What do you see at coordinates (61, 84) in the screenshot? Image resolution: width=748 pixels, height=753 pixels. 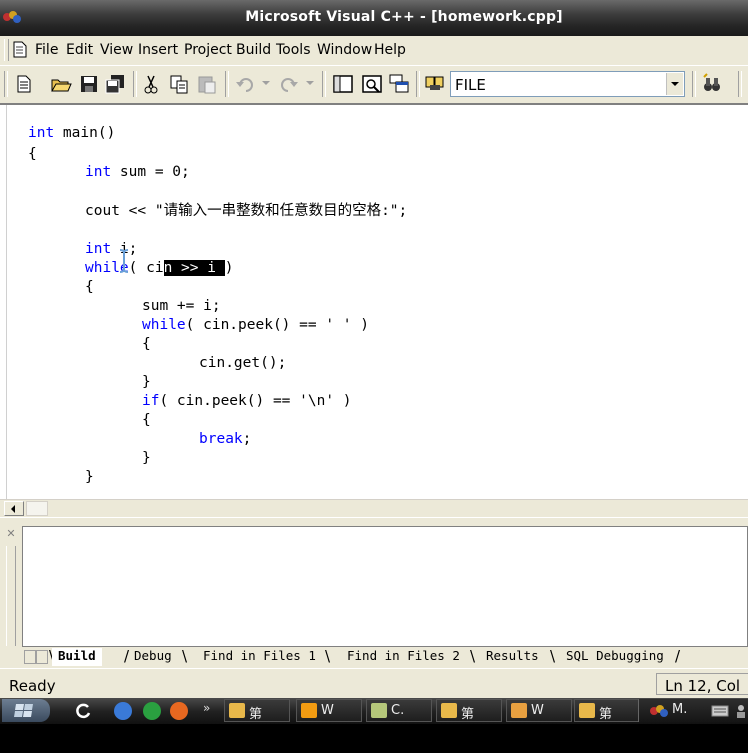 I see `open-folder-icon` at bounding box center [61, 84].